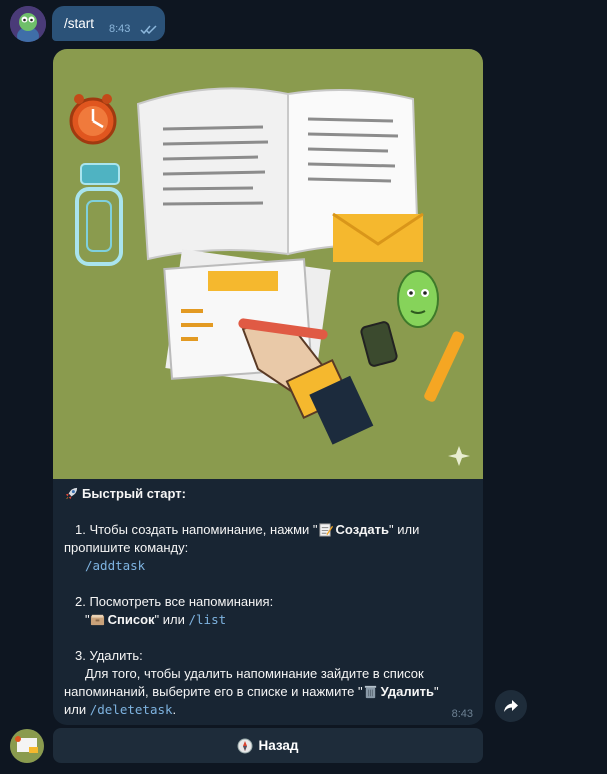  I want to click on rocket-icon, so click(71, 493).